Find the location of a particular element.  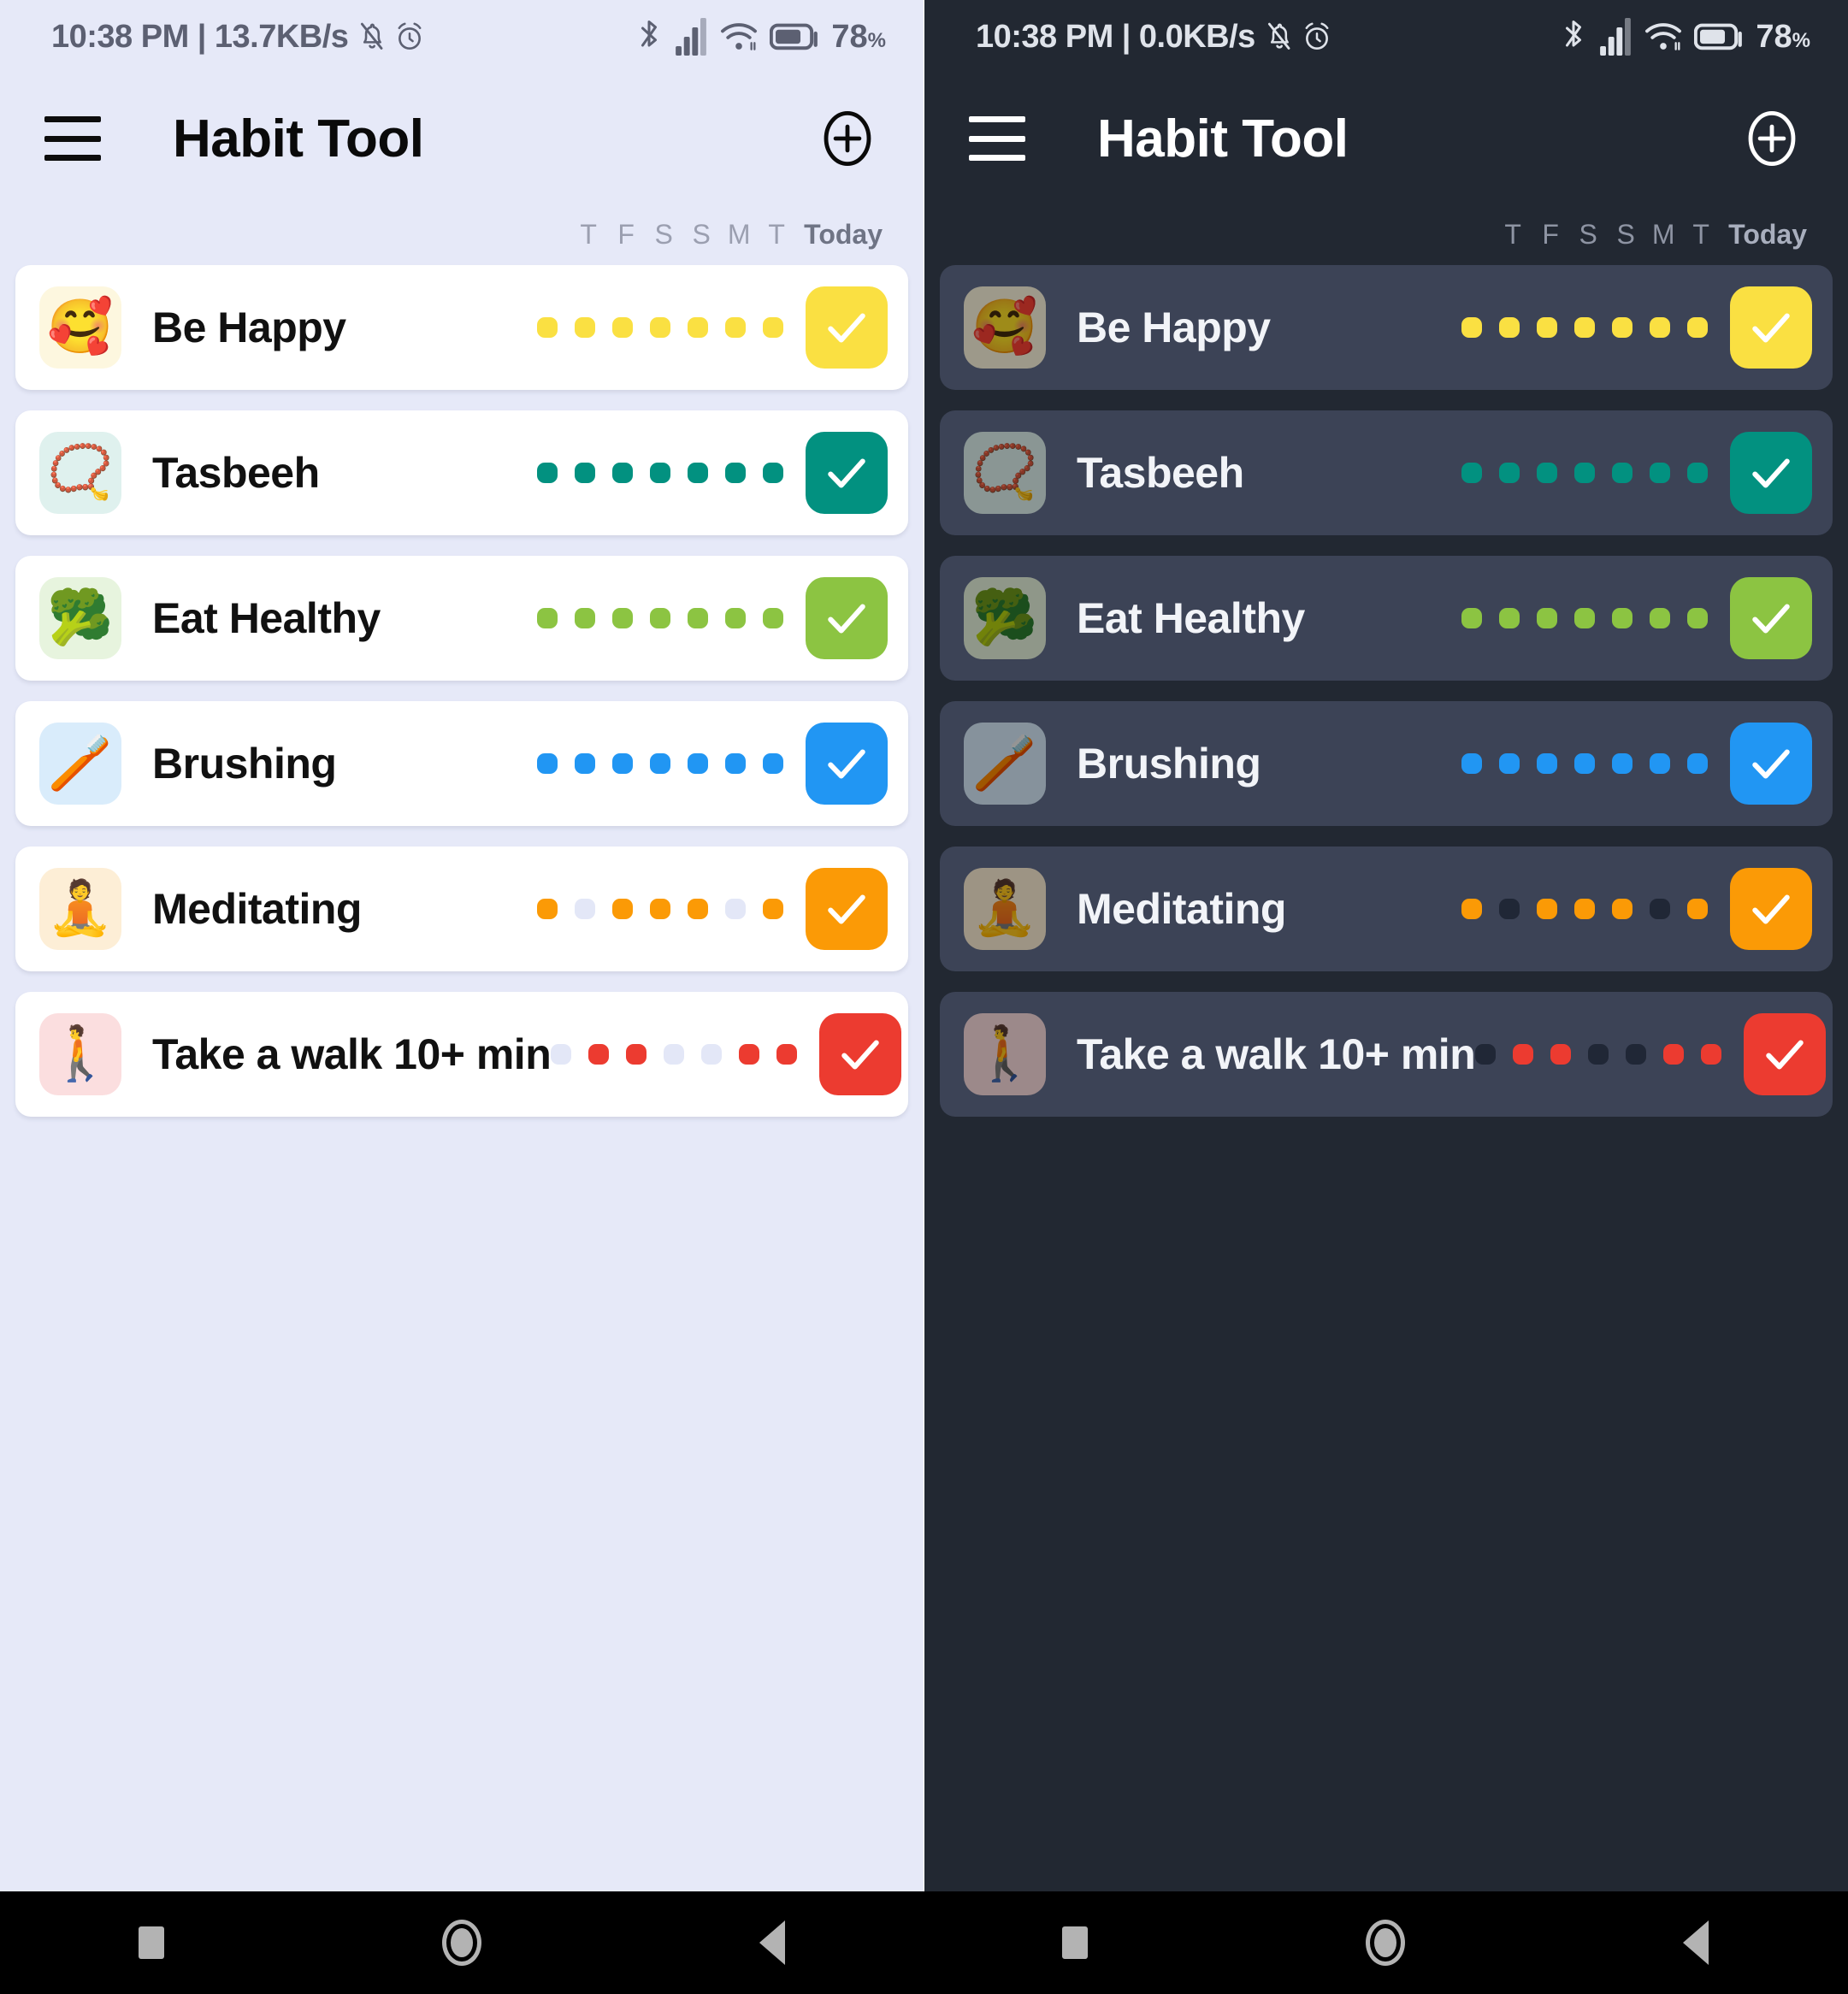

habit-row: 🥰 Be Happy is located at coordinates (1386, 327).